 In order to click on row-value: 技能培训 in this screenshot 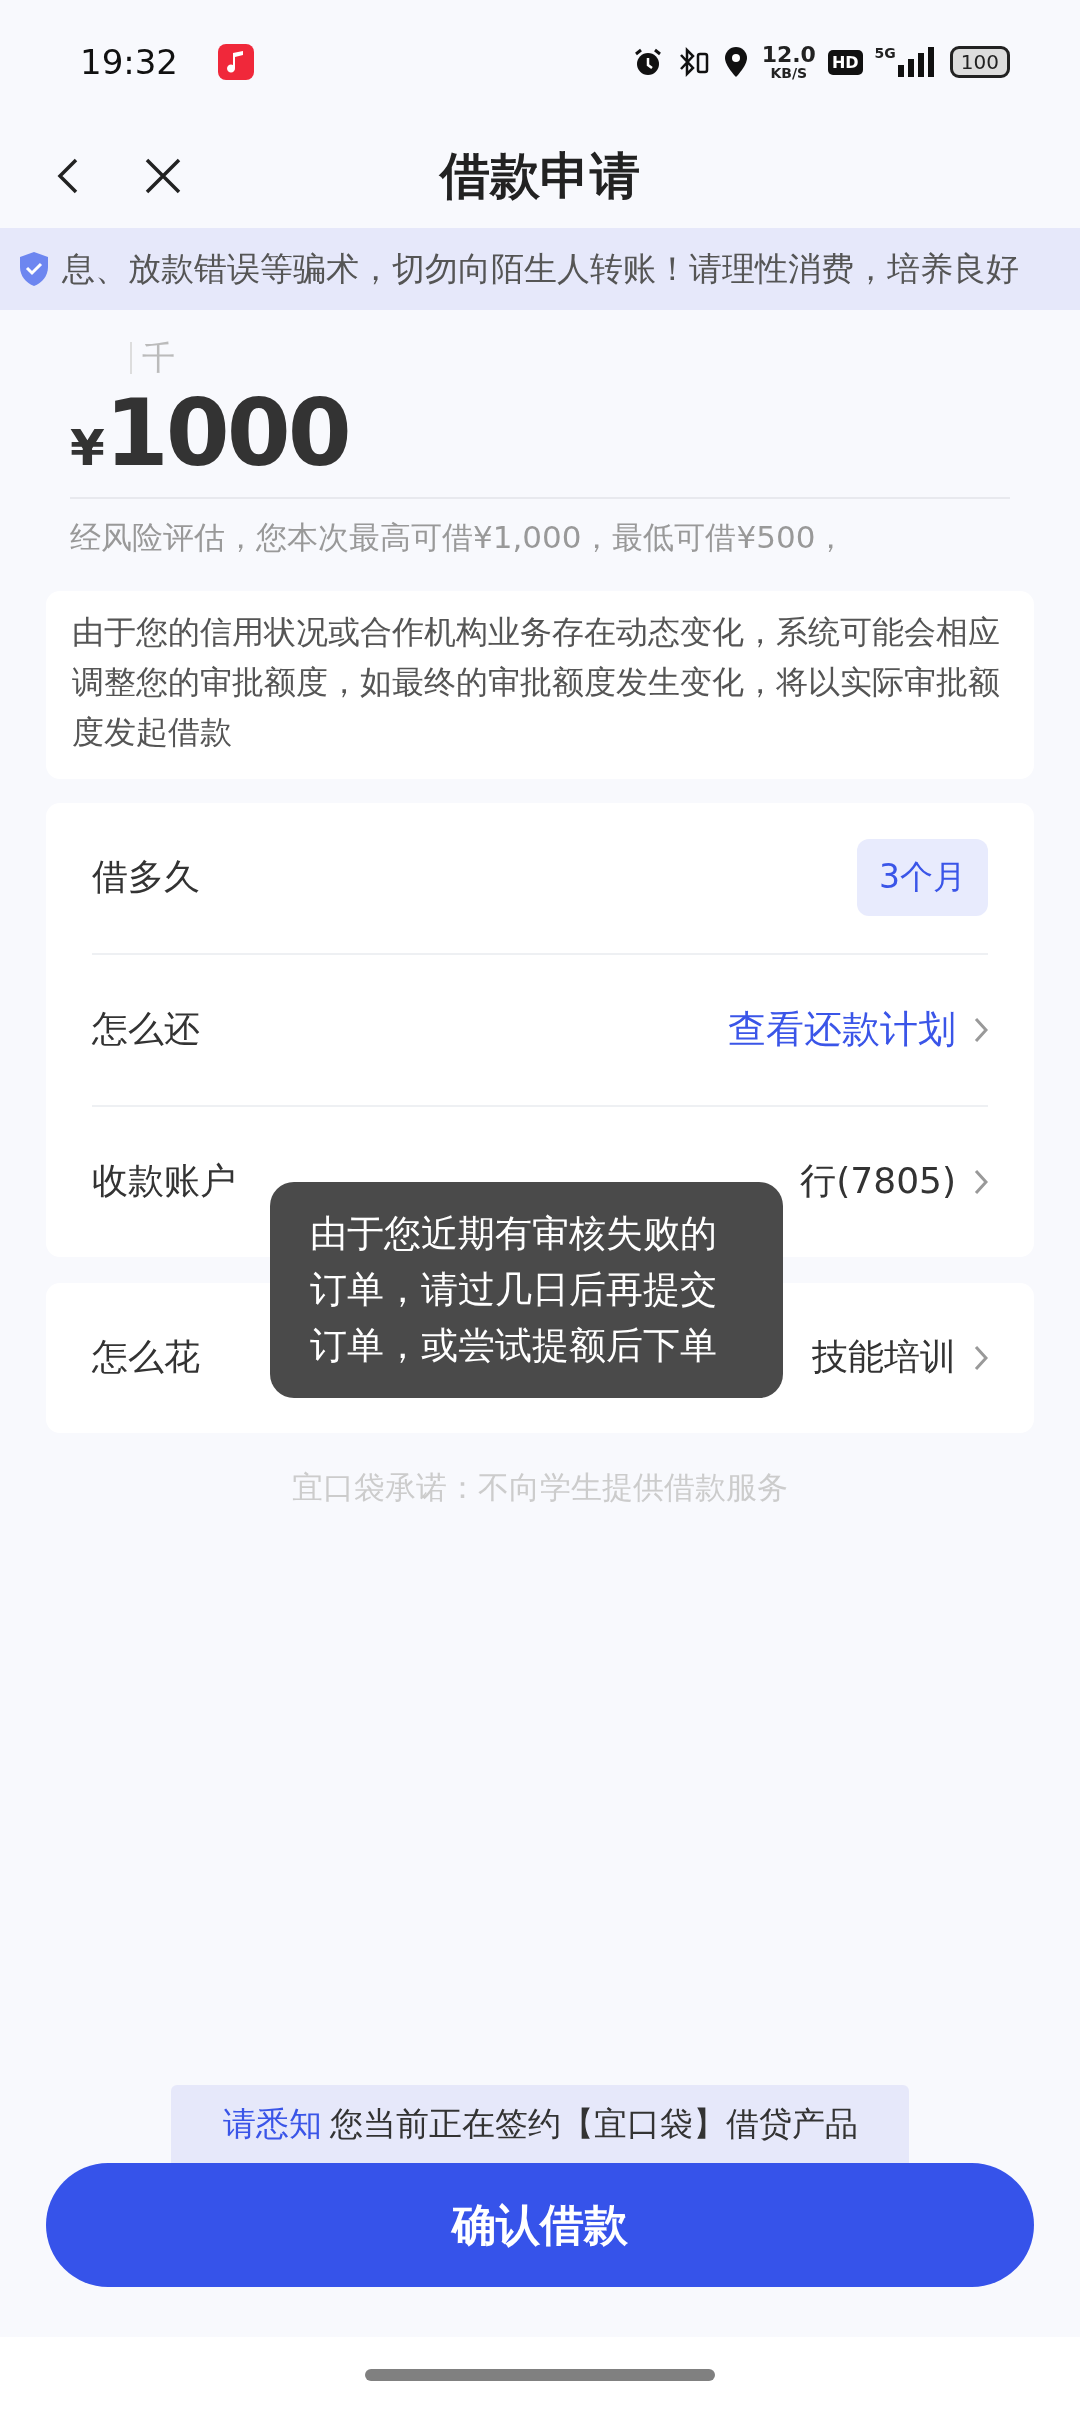, I will do `click(884, 1358)`.